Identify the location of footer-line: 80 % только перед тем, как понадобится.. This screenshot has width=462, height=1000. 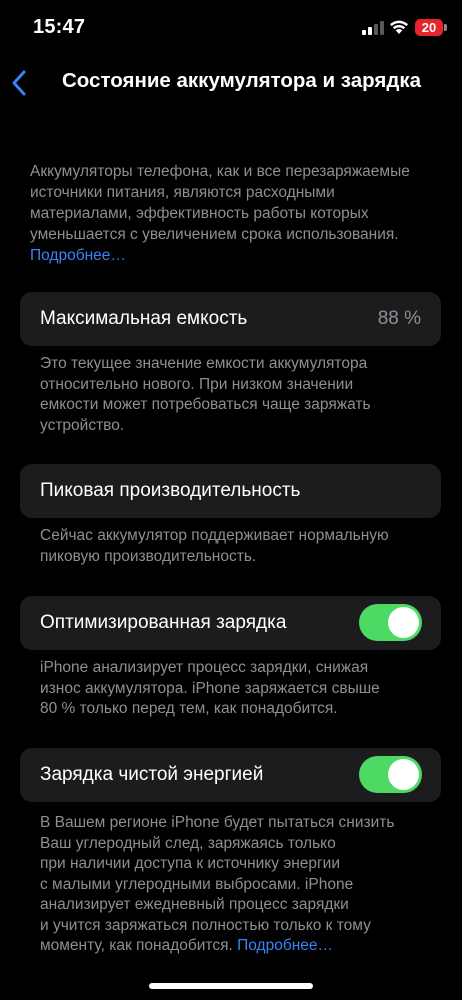
(189, 708).